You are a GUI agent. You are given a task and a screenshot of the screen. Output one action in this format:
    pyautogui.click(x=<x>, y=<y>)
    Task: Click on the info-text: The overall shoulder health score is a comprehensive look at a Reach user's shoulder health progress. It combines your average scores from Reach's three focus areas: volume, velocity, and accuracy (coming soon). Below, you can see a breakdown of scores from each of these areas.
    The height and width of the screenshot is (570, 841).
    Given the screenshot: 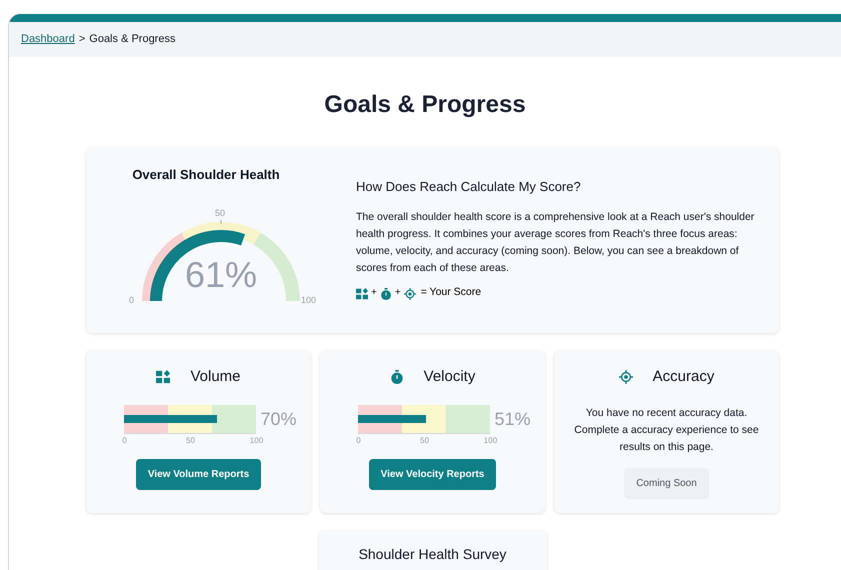 What is the action you would take?
    pyautogui.click(x=556, y=243)
    